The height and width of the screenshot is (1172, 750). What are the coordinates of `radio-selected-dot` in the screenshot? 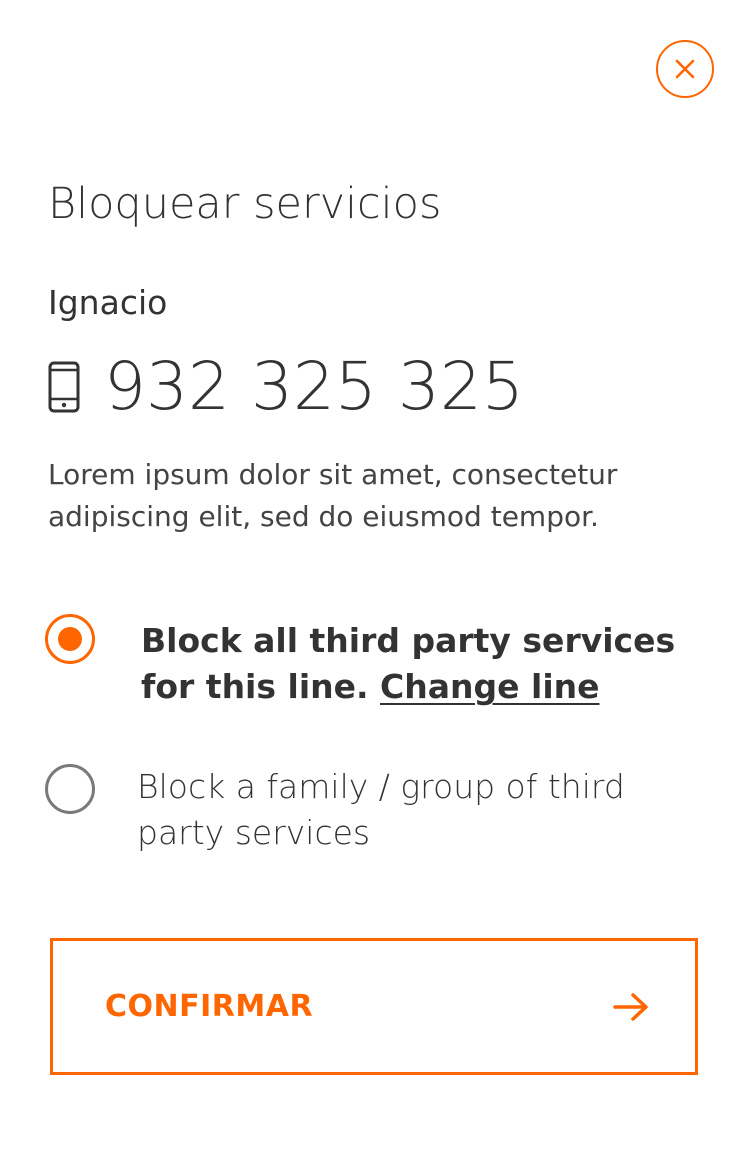 It's located at (70, 639).